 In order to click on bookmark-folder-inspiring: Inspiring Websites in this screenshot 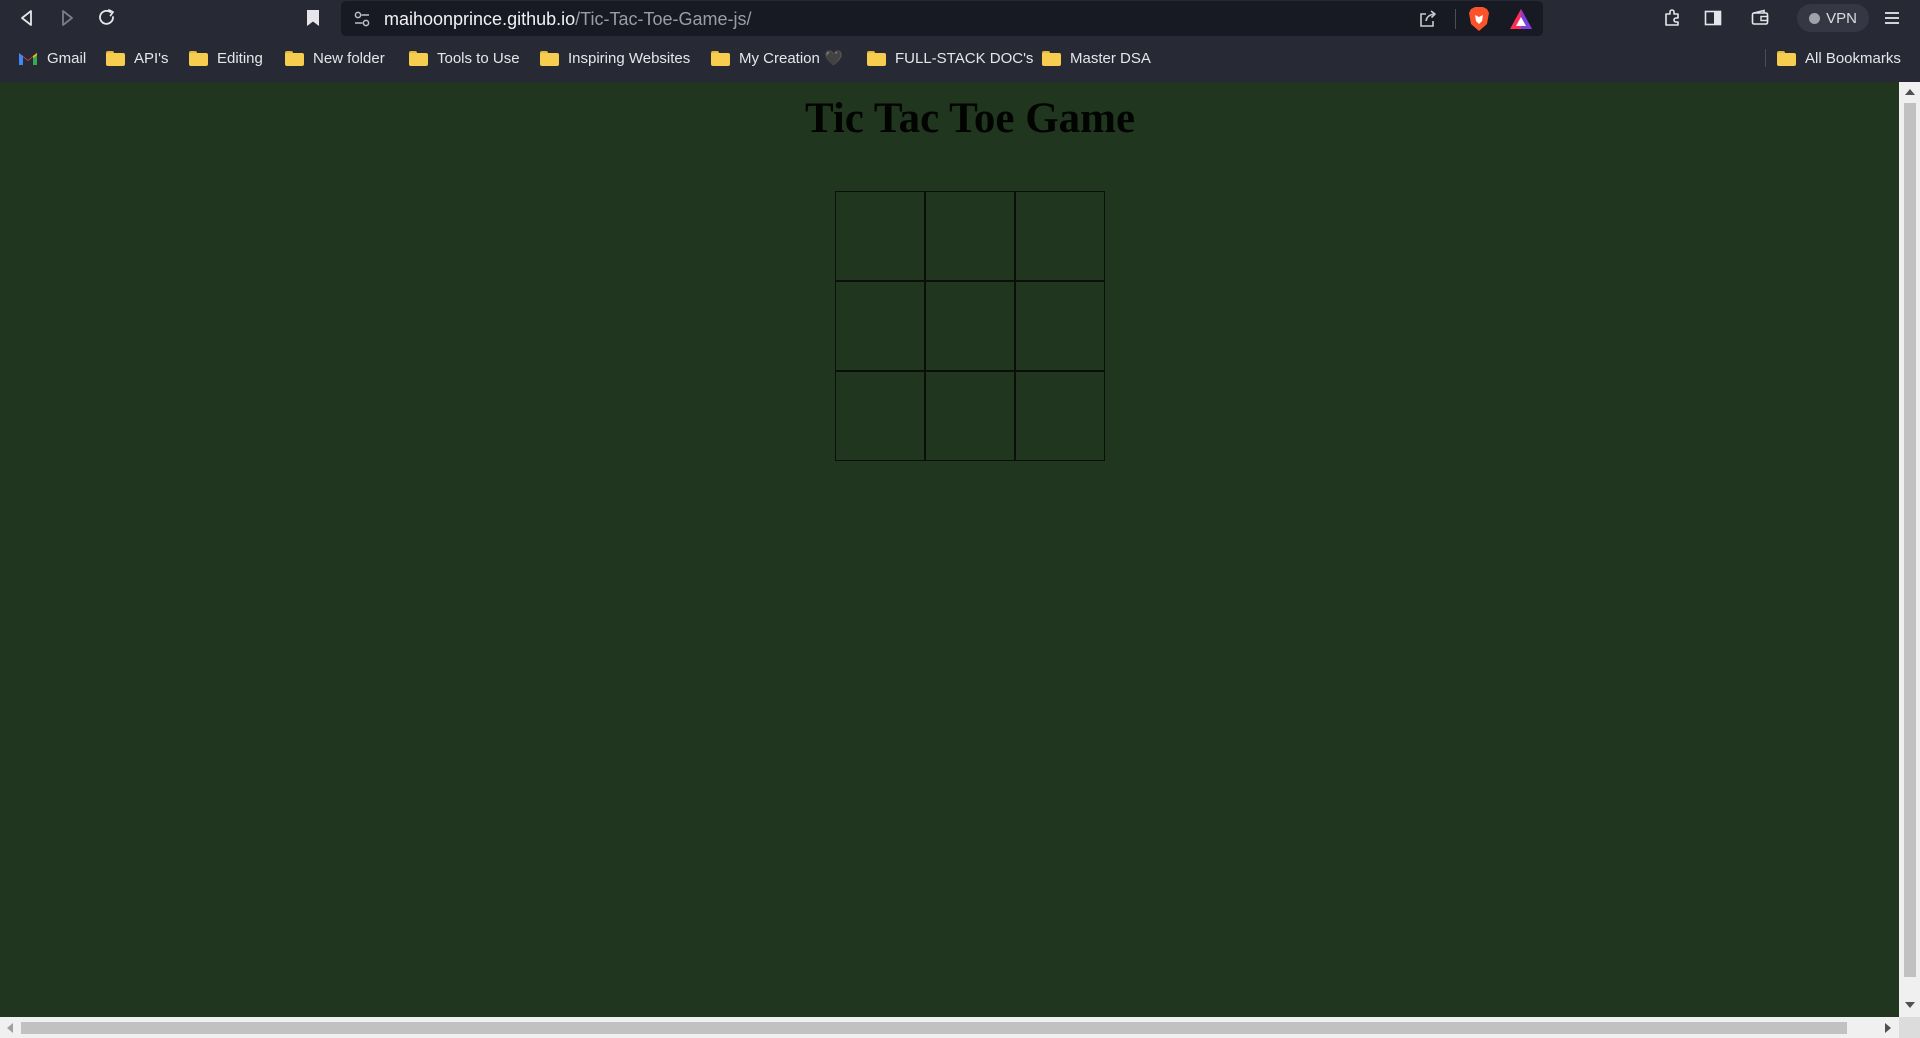, I will do `click(615, 58)`.